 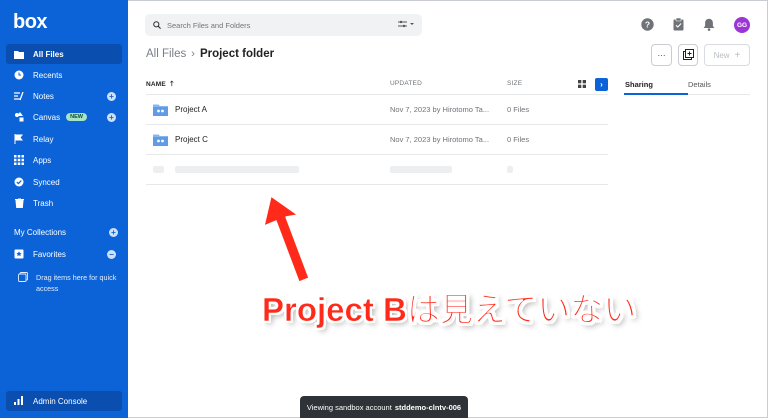 What do you see at coordinates (349, 407) in the screenshot?
I see `toast-prefix: Viewing sandbox account` at bounding box center [349, 407].